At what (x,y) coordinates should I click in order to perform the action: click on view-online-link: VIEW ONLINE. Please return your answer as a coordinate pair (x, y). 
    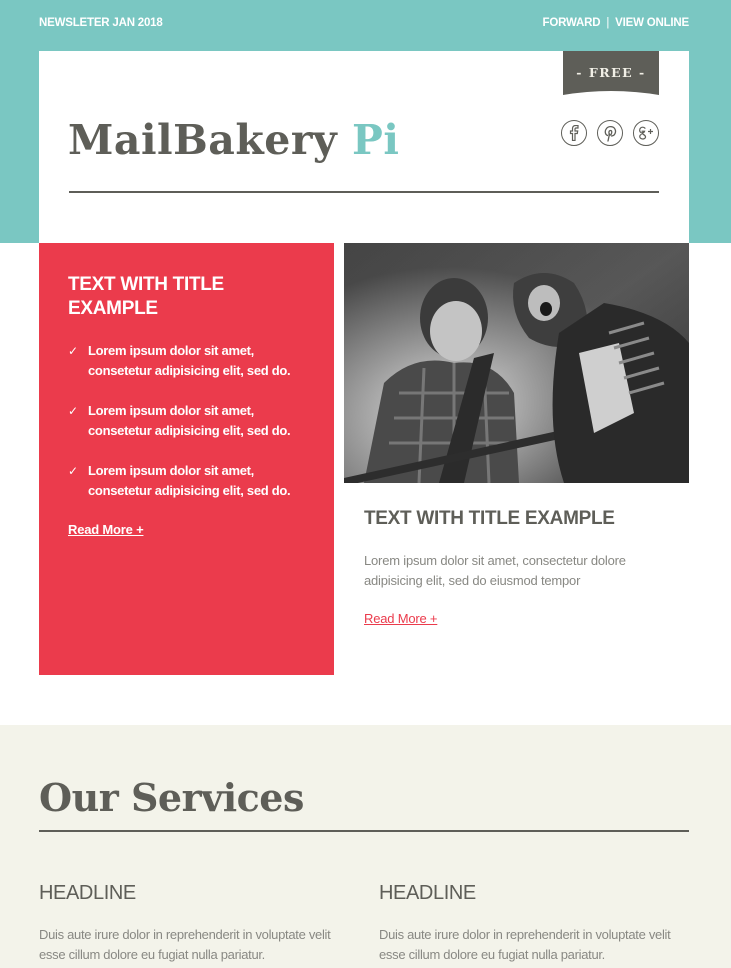
    Looking at the image, I should click on (652, 23).